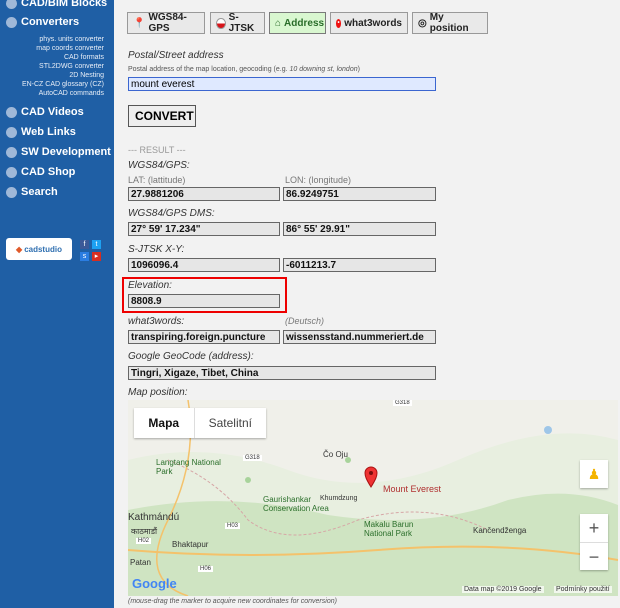 This screenshot has height=608, width=620. What do you see at coordinates (176, 55) in the screenshot?
I see `address-label: Postal/Street address` at bounding box center [176, 55].